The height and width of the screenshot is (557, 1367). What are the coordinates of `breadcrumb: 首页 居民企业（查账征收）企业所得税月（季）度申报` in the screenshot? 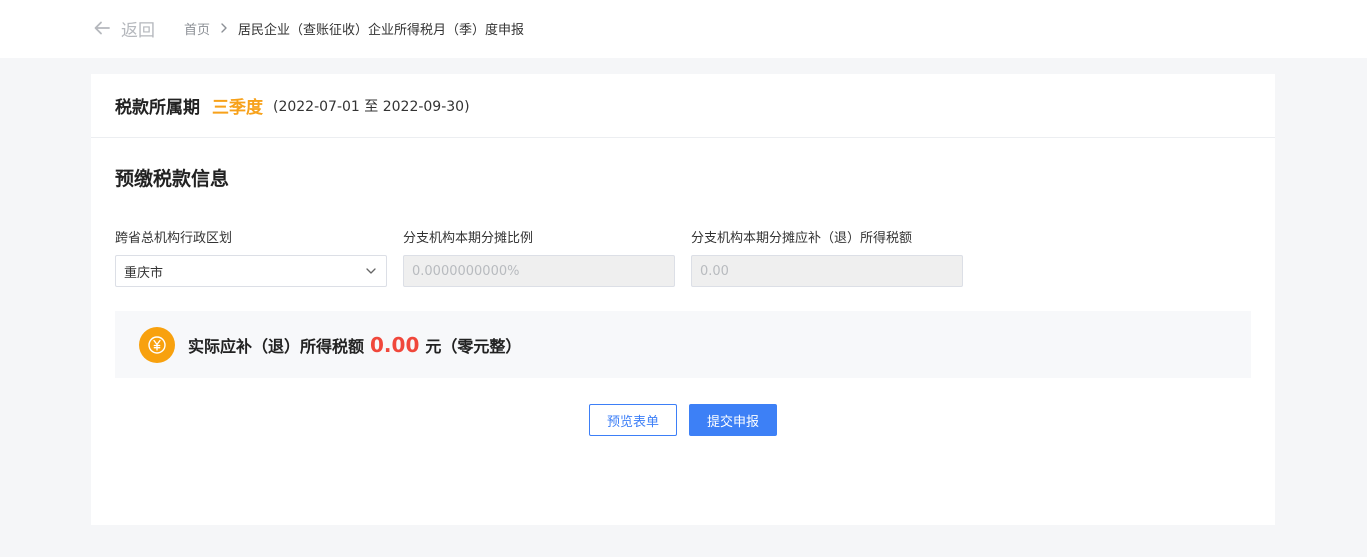 It's located at (354, 28).